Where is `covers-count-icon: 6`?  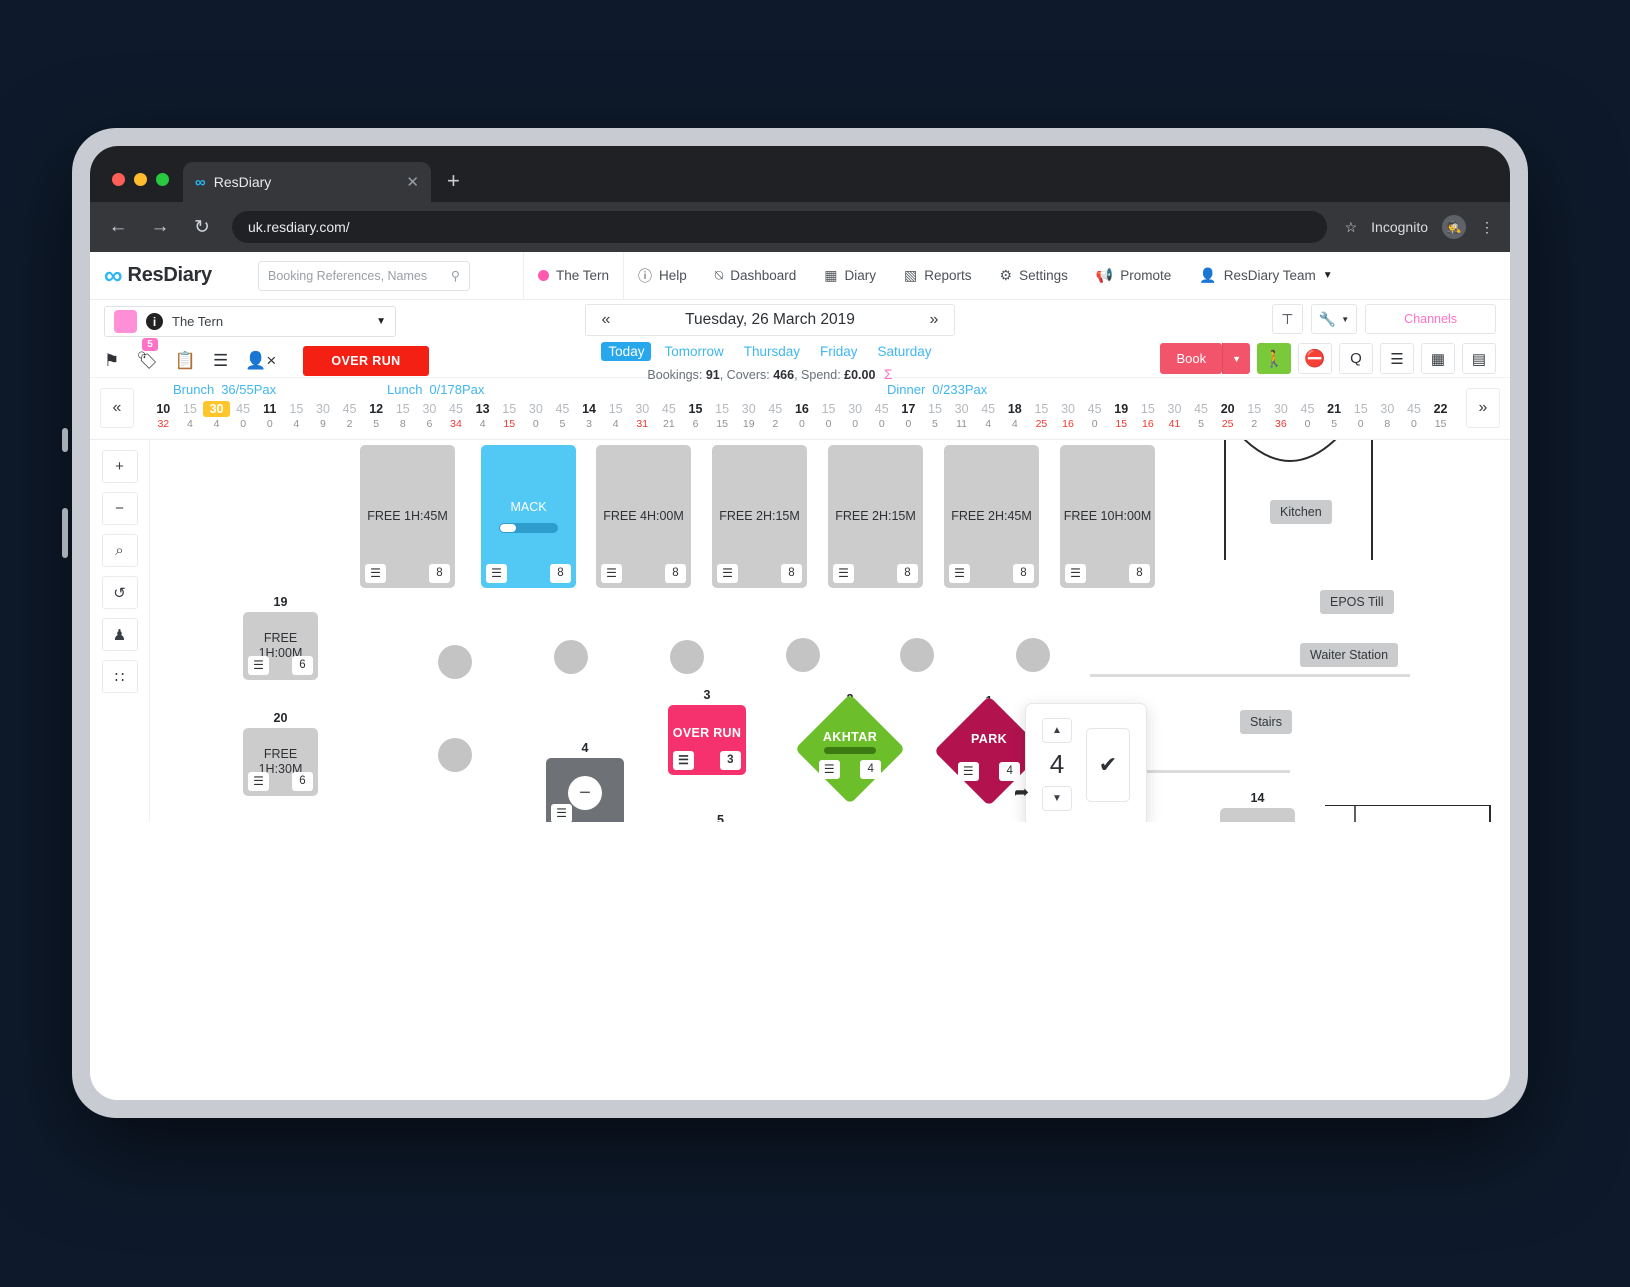
covers-count-icon: 6 is located at coordinates (302, 665).